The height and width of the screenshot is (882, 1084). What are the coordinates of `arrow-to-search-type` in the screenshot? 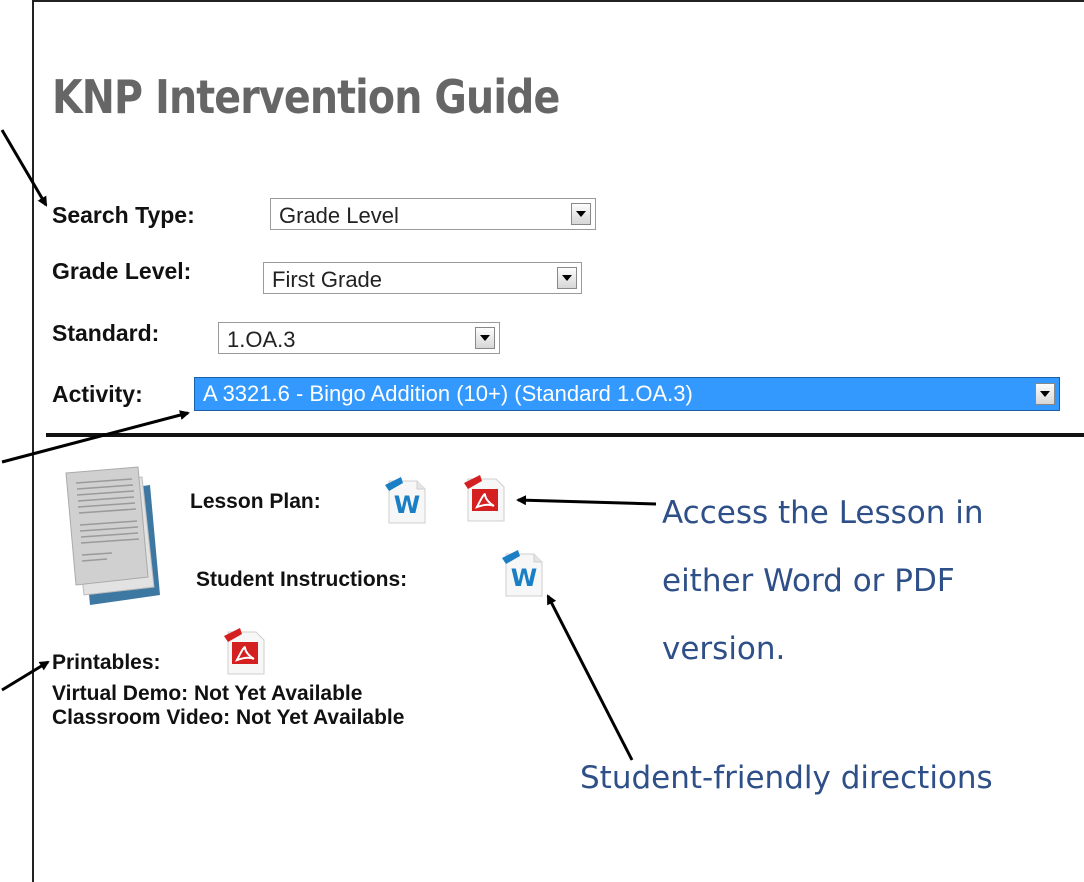 It's located at (24, 168).